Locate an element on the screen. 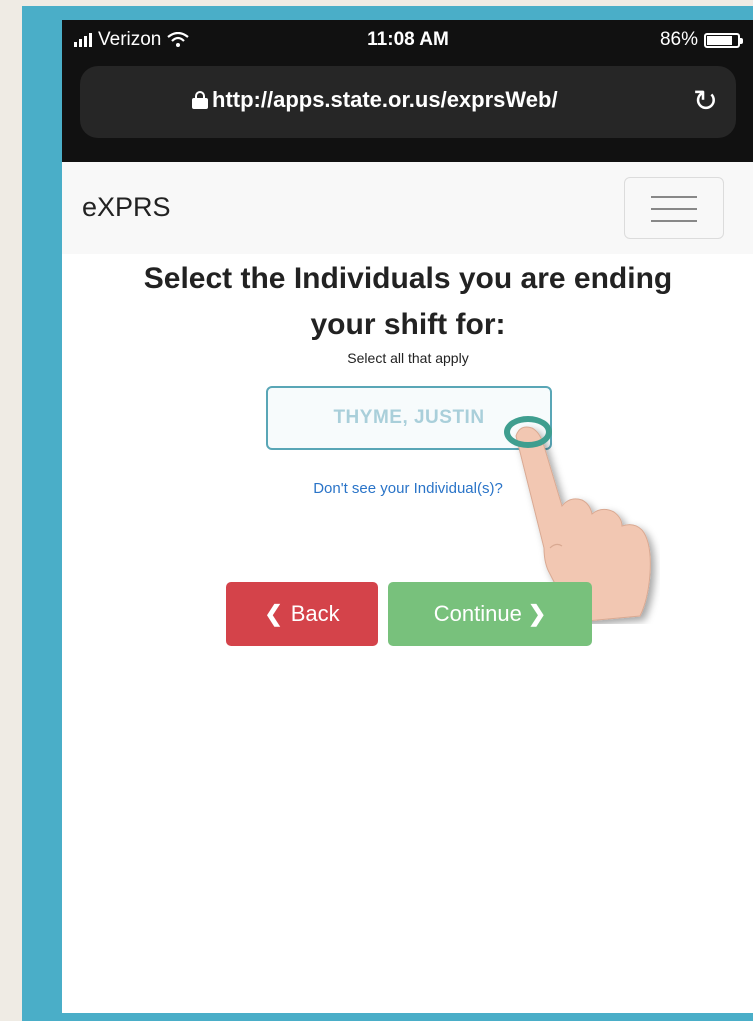 This screenshot has width=753, height=1021. continue-button-label: Continue is located at coordinates (477, 613).